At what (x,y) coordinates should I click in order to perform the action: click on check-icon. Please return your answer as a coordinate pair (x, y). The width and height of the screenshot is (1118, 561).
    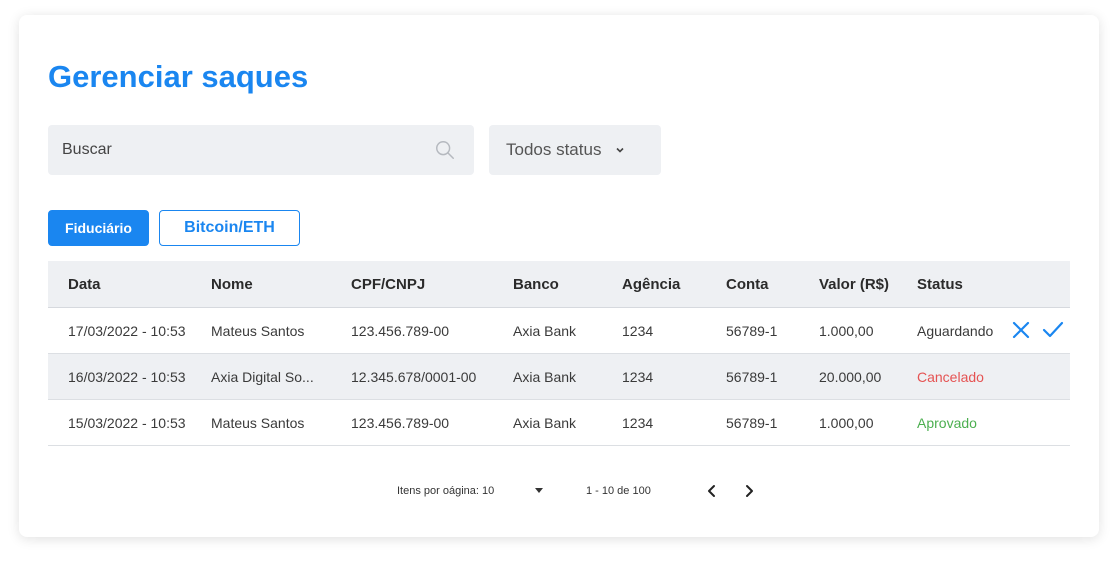
    Looking at the image, I should click on (1053, 330).